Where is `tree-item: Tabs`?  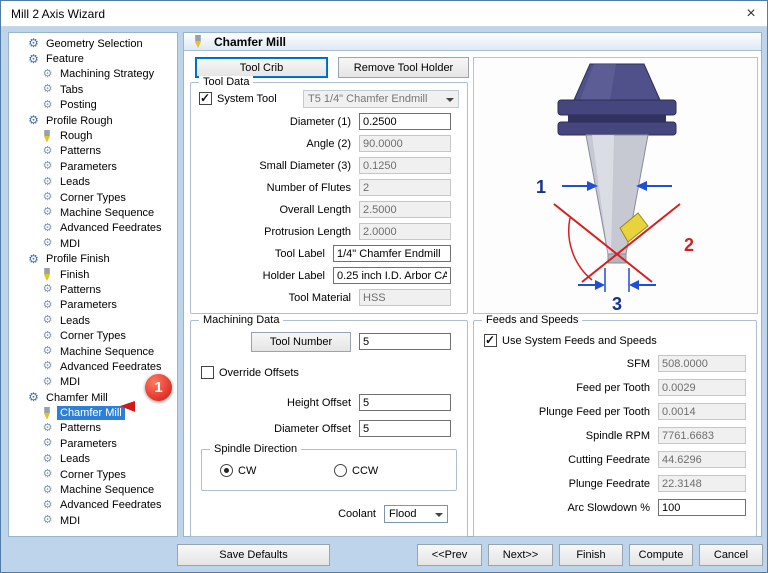 tree-item: Tabs is located at coordinates (93, 89).